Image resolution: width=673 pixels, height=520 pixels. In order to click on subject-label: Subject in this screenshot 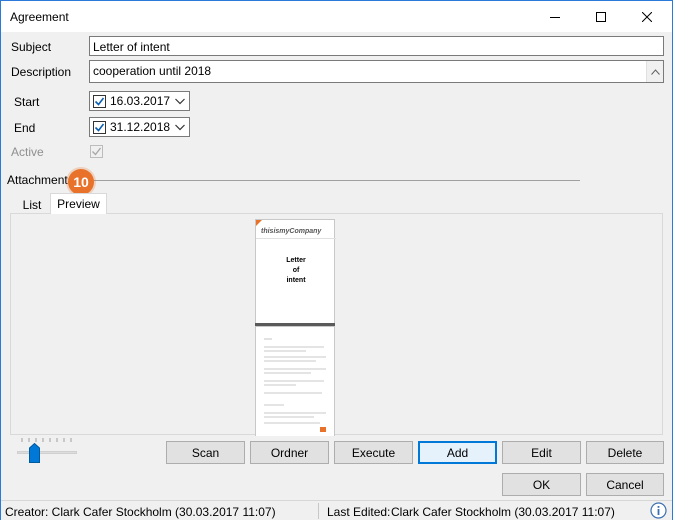, I will do `click(31, 47)`.